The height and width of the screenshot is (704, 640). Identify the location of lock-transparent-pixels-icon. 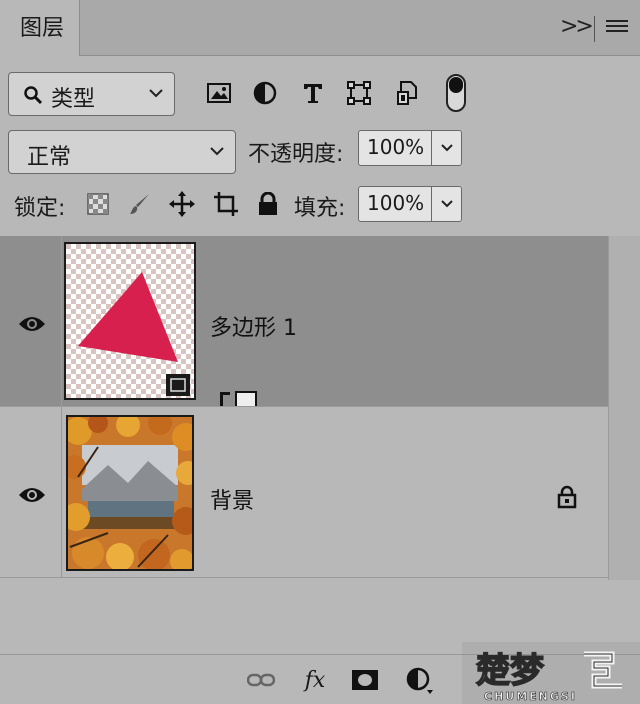
(98, 204).